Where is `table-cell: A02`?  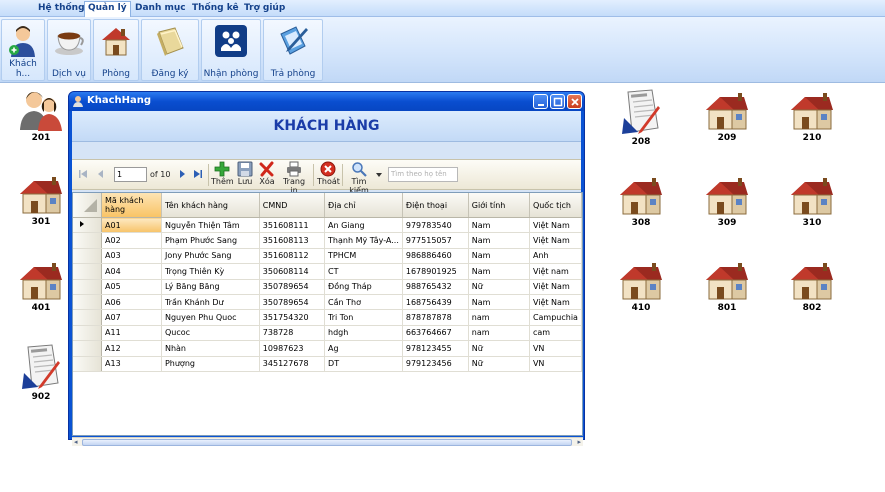
table-cell: A02 is located at coordinates (131, 240).